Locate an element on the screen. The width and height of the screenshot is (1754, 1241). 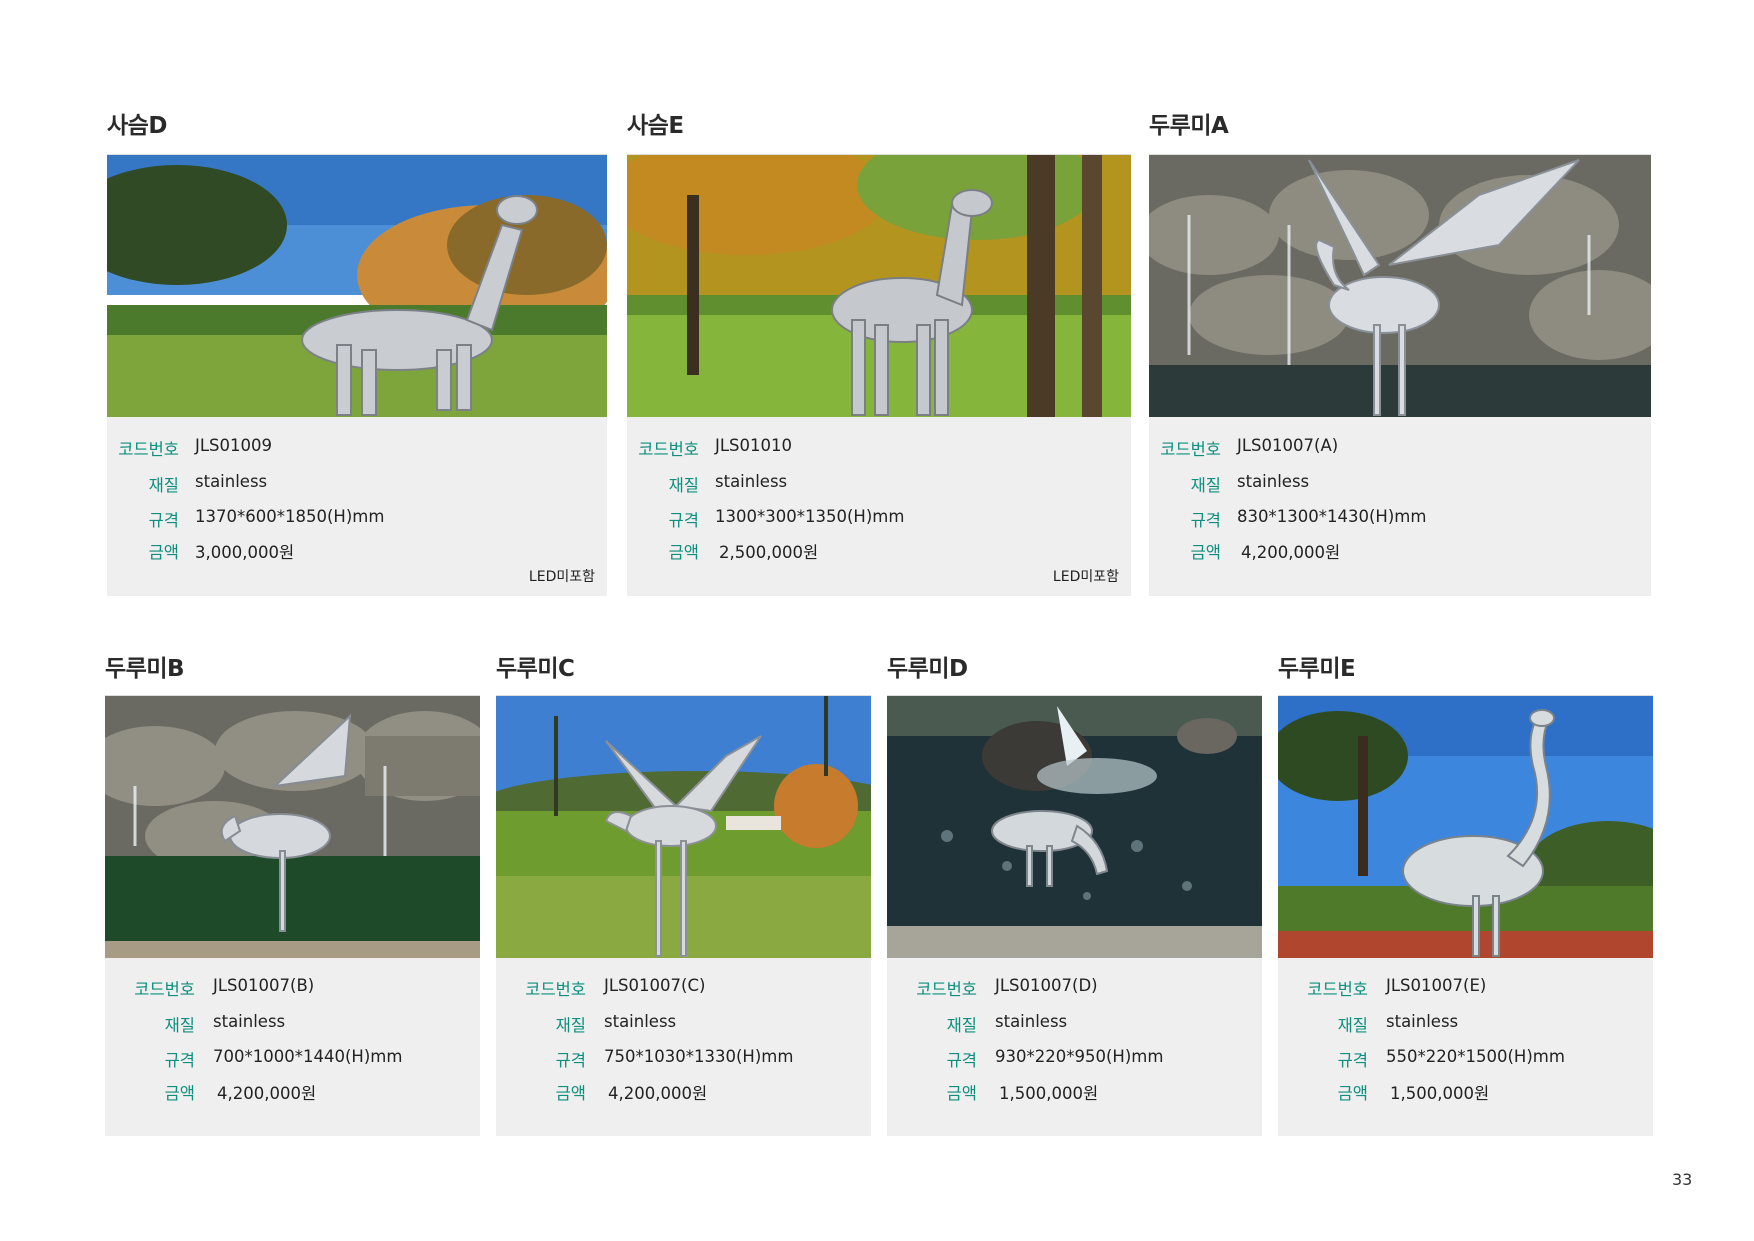
spec-value: 1300*300*1350(H)mm is located at coordinates (810, 516).